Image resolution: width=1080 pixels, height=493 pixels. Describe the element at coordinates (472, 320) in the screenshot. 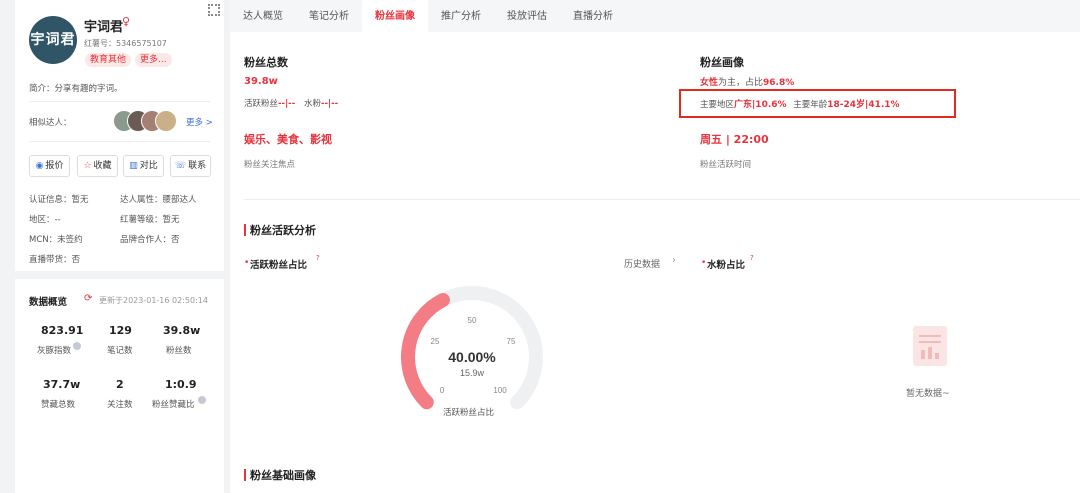

I see `gauge-tick: 50` at that location.